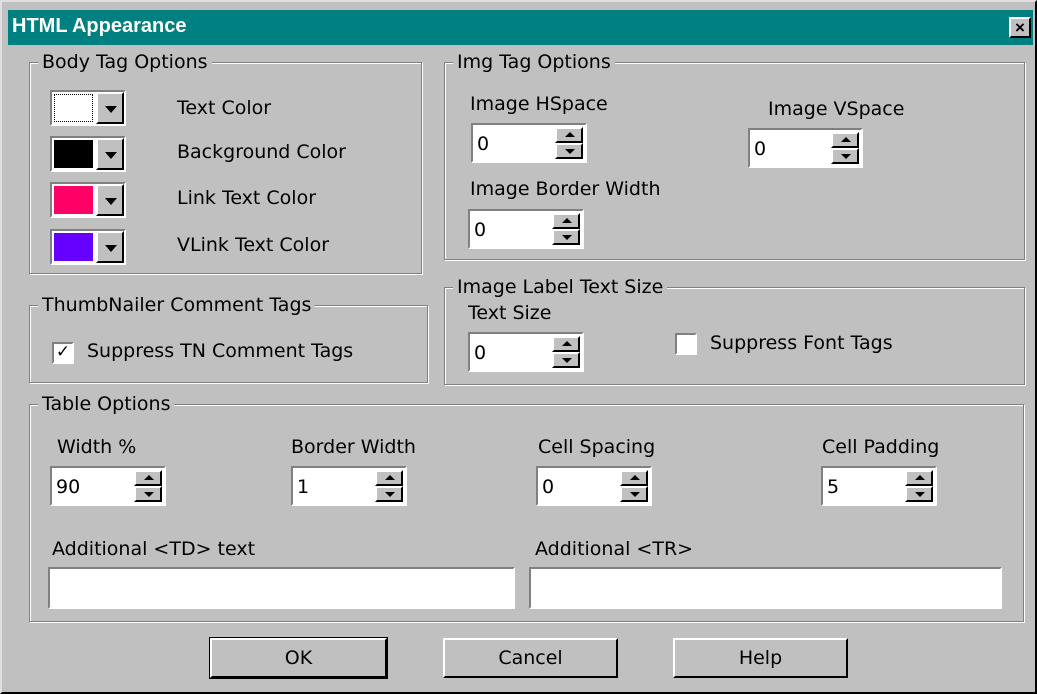 This screenshot has width=1037, height=694. Describe the element at coordinates (534, 62) in the screenshot. I see `img-tag-options-legend: Img Tag Options` at that location.